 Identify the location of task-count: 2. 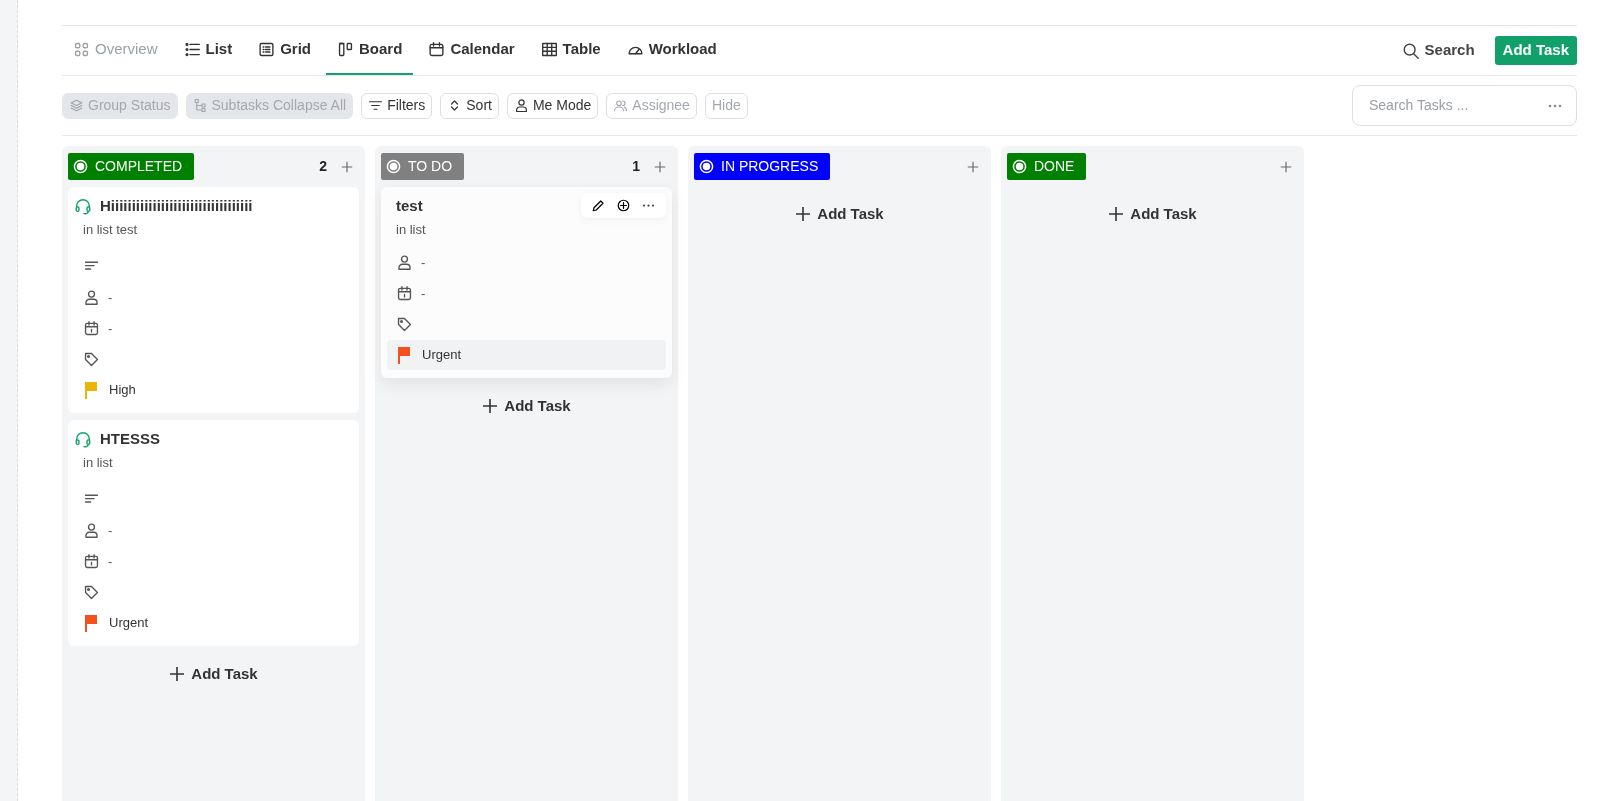
(323, 166).